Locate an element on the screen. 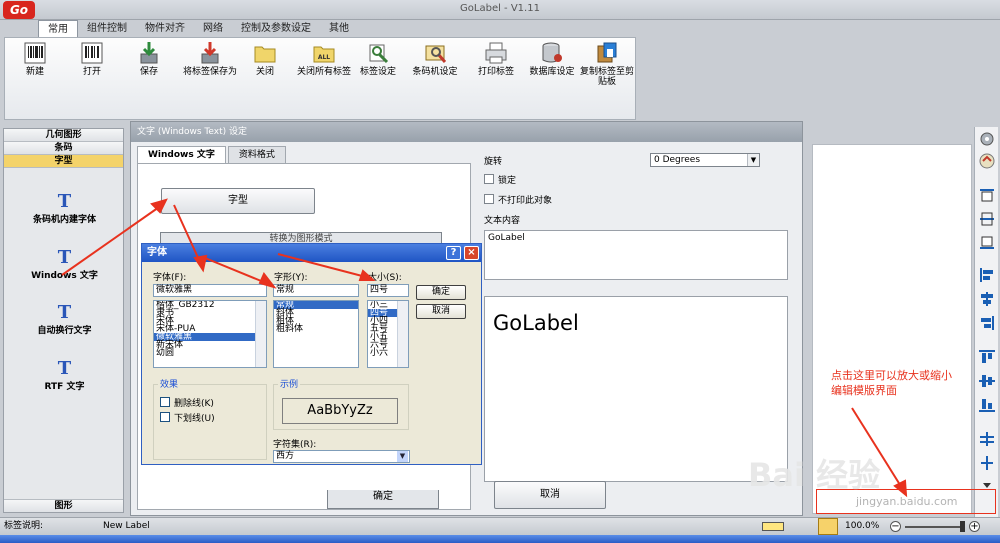 The image size is (1000, 543). align-bottom-icon is located at coordinates (987, 243).